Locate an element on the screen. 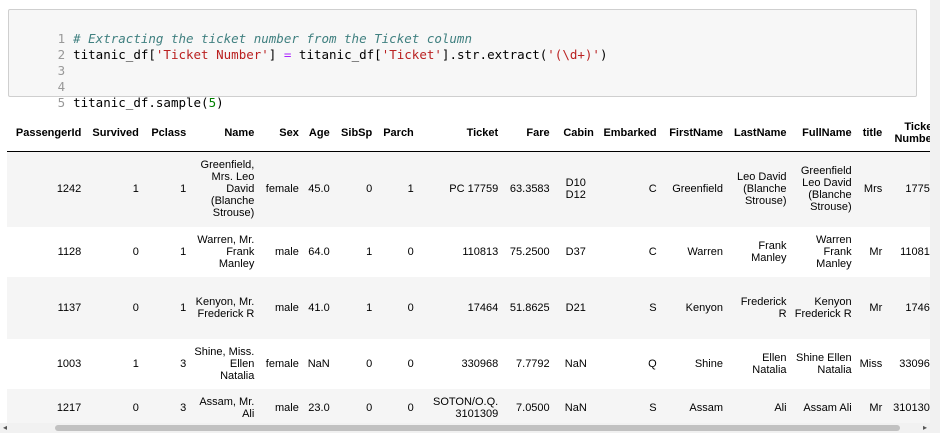 The height and width of the screenshot is (433, 940). code-string: 'Ticket' is located at coordinates (411, 54).